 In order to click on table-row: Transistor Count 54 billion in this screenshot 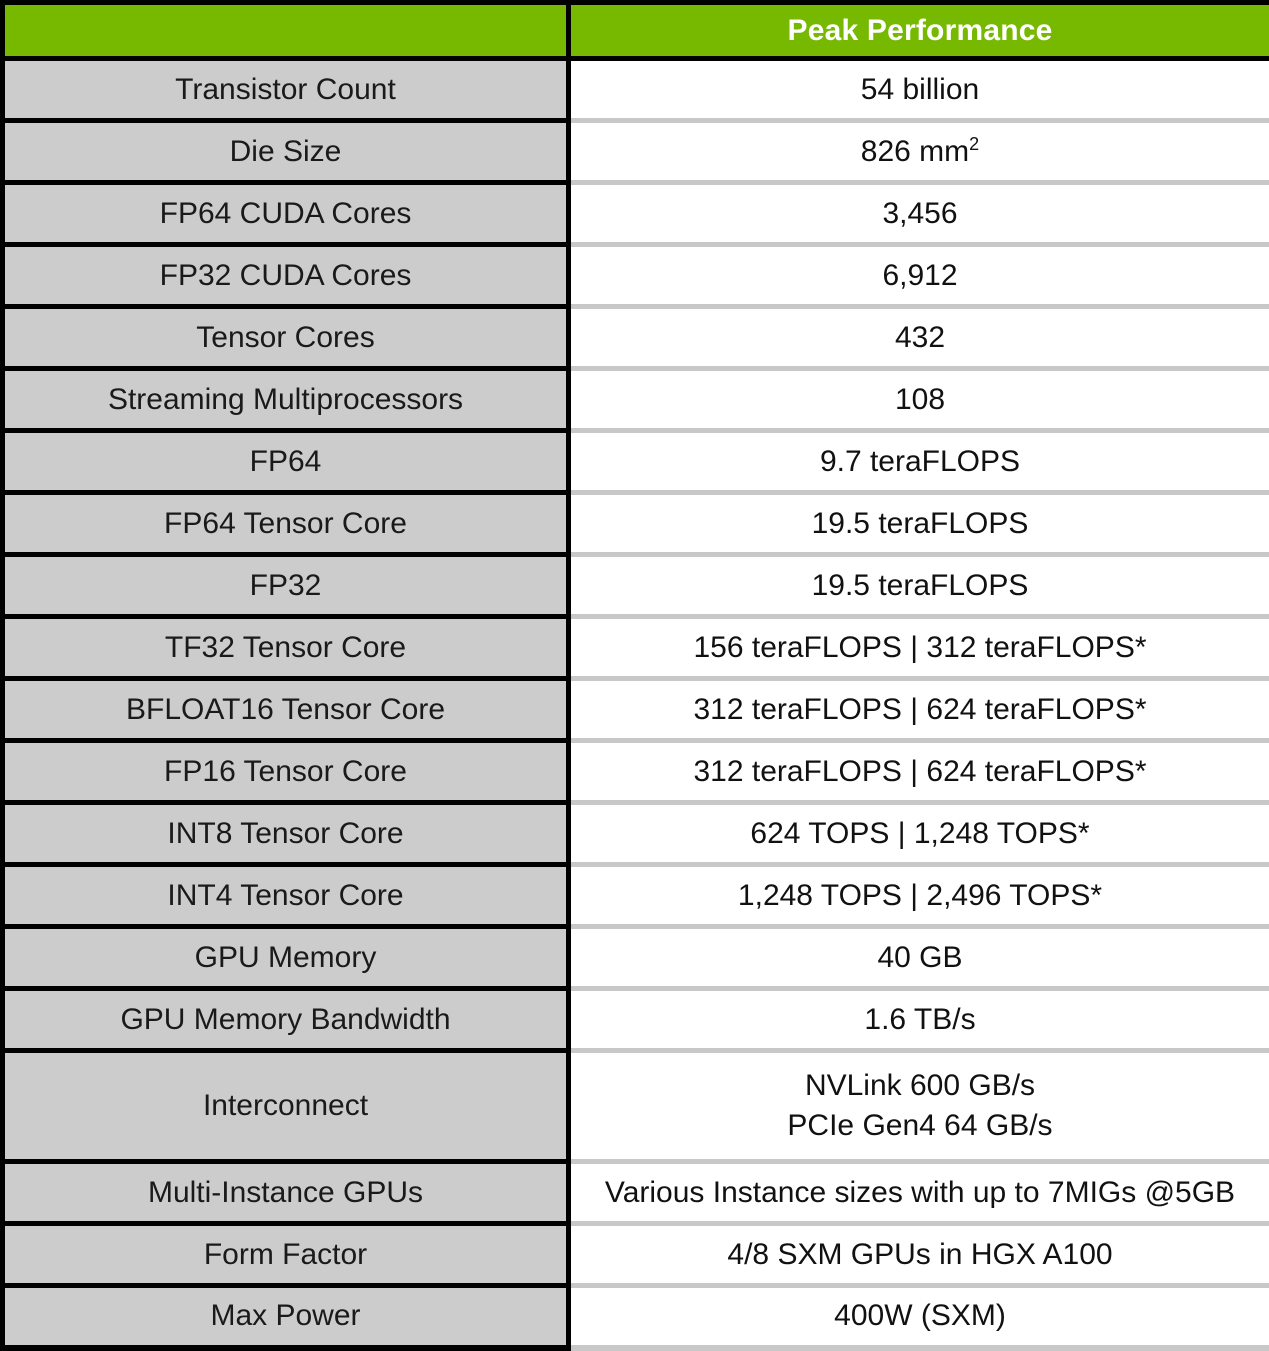, I will do `click(636, 90)`.